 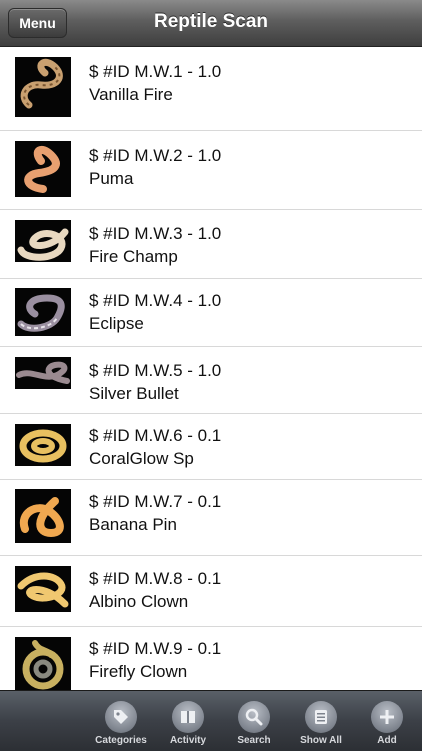 I want to click on list-item: $ #ID M.W.9 - 0.1 Firefly Clown, so click(x=211, y=658).